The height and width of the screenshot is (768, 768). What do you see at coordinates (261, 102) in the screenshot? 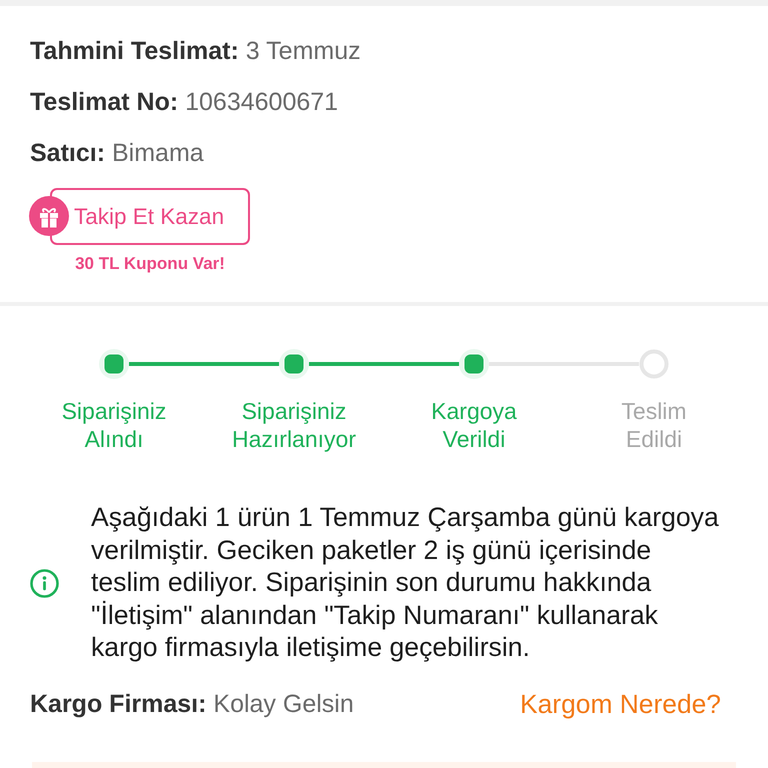
I see `field-value: 10634600671` at bounding box center [261, 102].